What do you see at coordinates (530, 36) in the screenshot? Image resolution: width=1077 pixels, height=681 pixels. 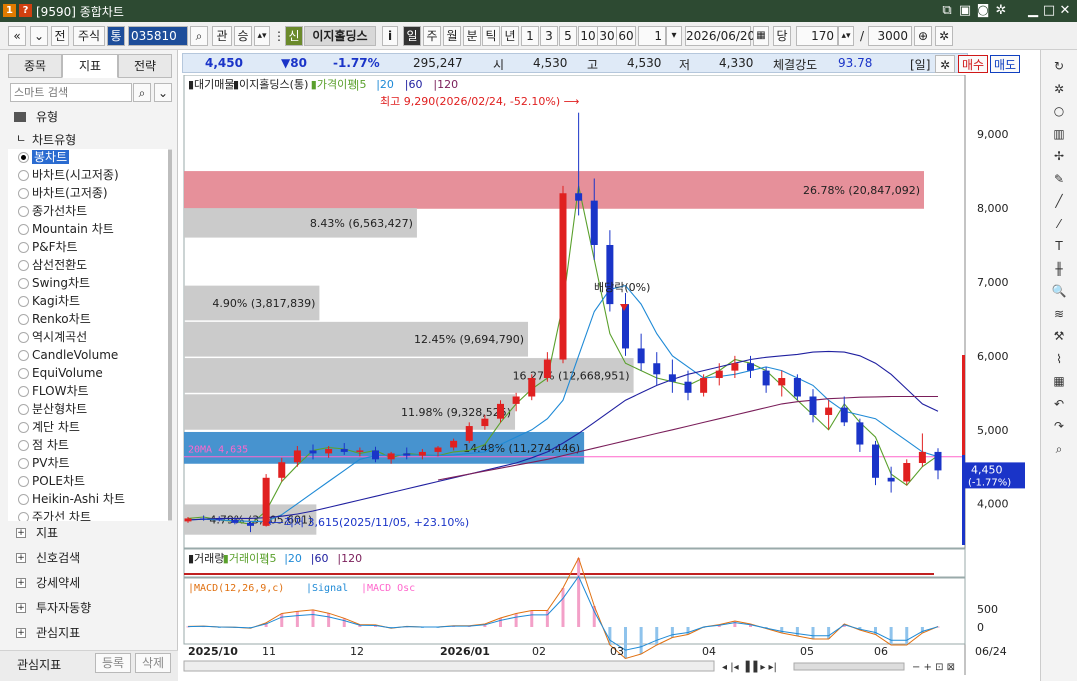 I see `interval-1: 1` at bounding box center [530, 36].